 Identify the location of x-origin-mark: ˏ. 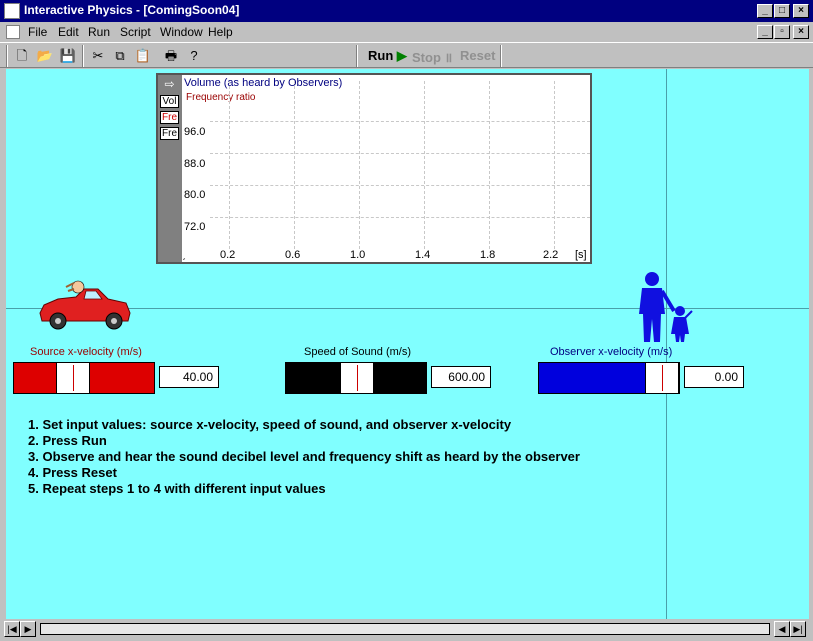
(184, 255).